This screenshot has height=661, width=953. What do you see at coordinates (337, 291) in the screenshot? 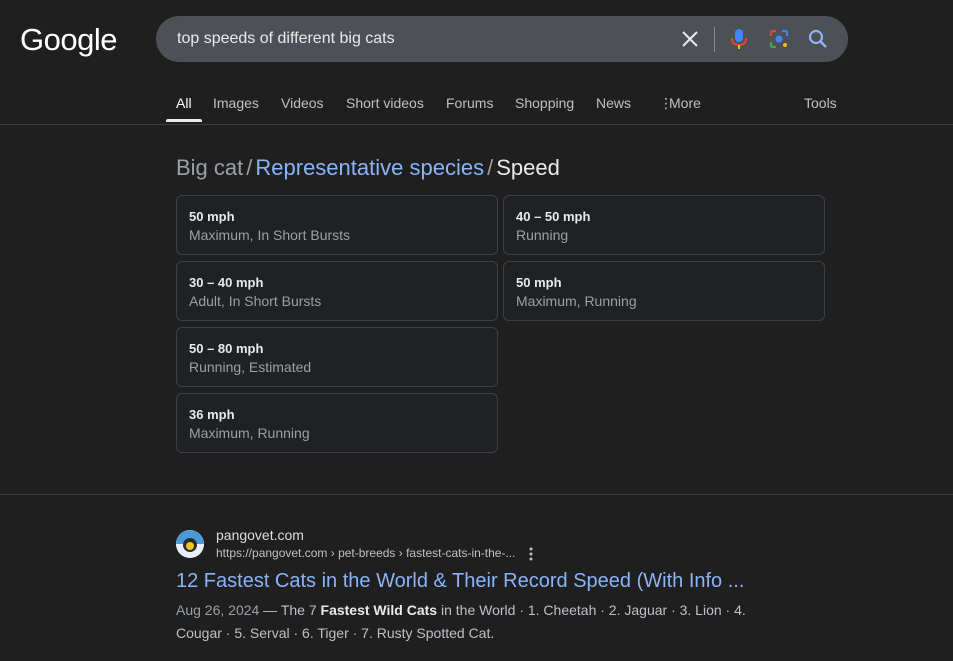
I see `speed-card: 30 – 40 mph Adult, In Short Bursts` at bounding box center [337, 291].